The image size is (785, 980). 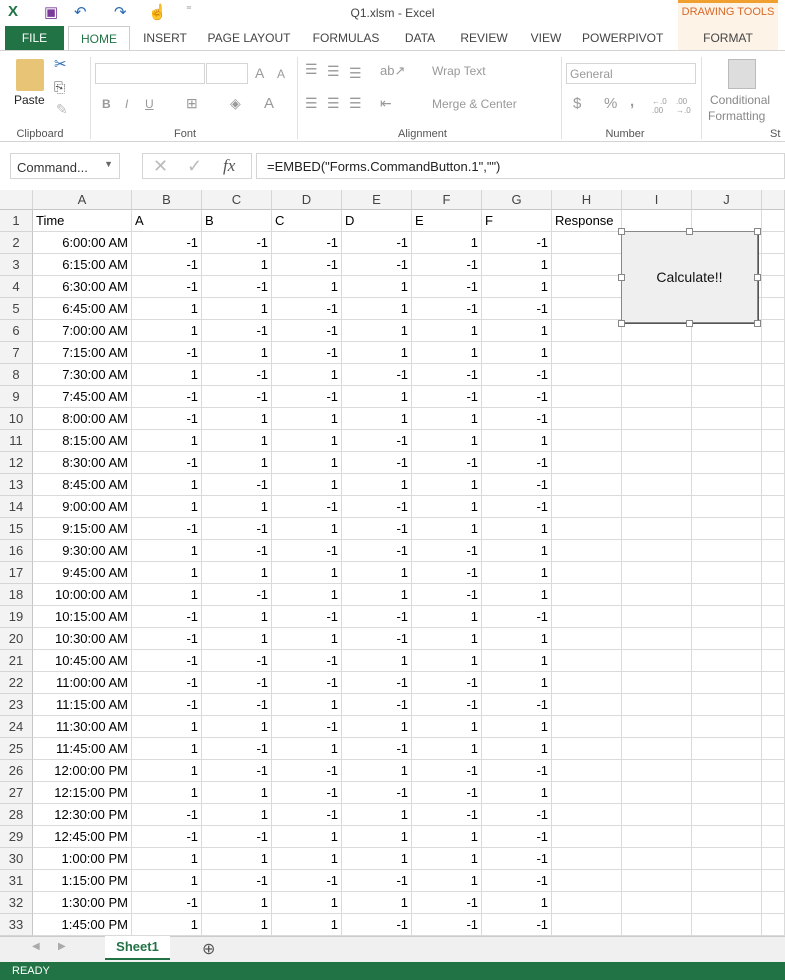 I want to click on comma-button: ,, so click(x=632, y=101).